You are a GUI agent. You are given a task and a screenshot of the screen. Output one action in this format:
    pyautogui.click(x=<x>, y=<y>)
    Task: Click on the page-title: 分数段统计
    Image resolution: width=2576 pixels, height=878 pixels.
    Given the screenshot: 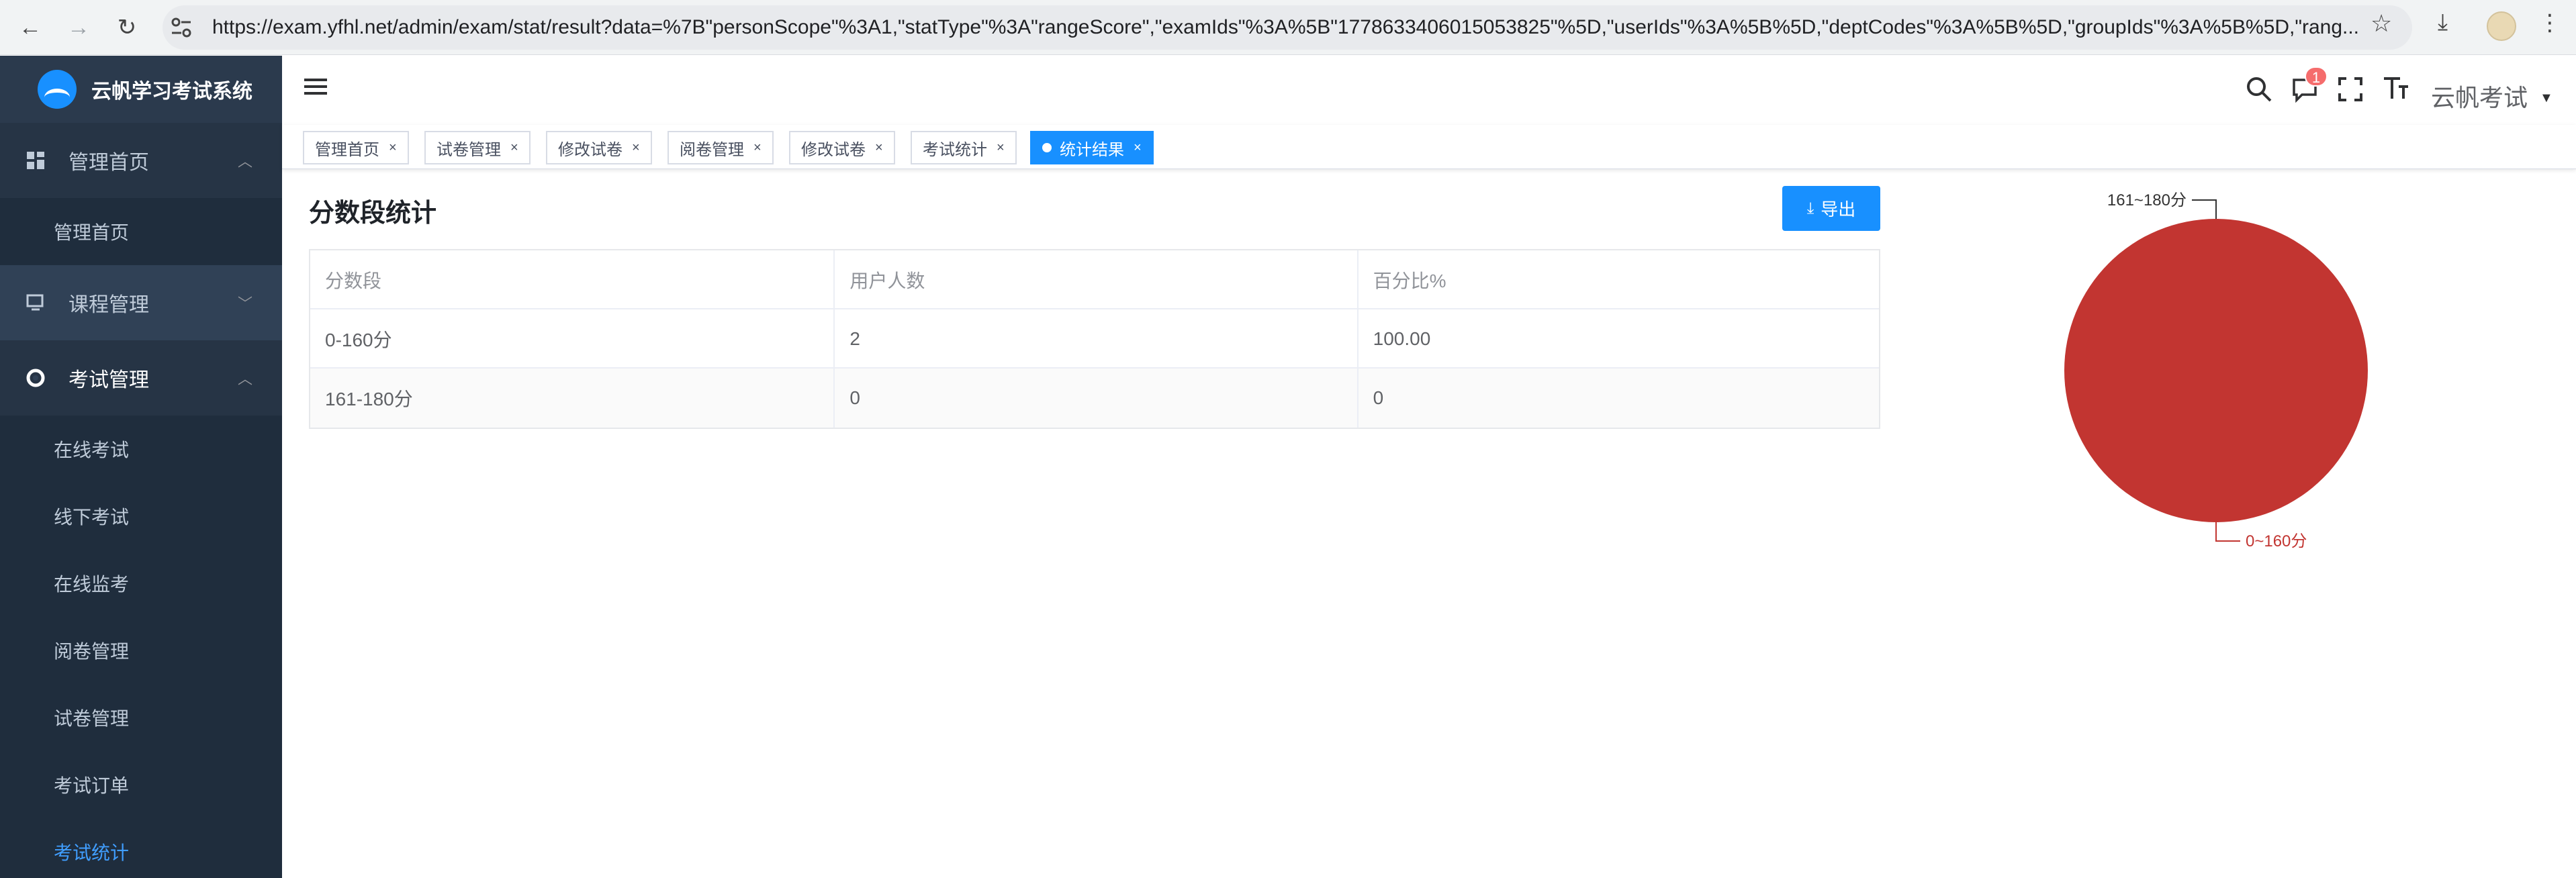 What is the action you would take?
    pyautogui.click(x=373, y=214)
    